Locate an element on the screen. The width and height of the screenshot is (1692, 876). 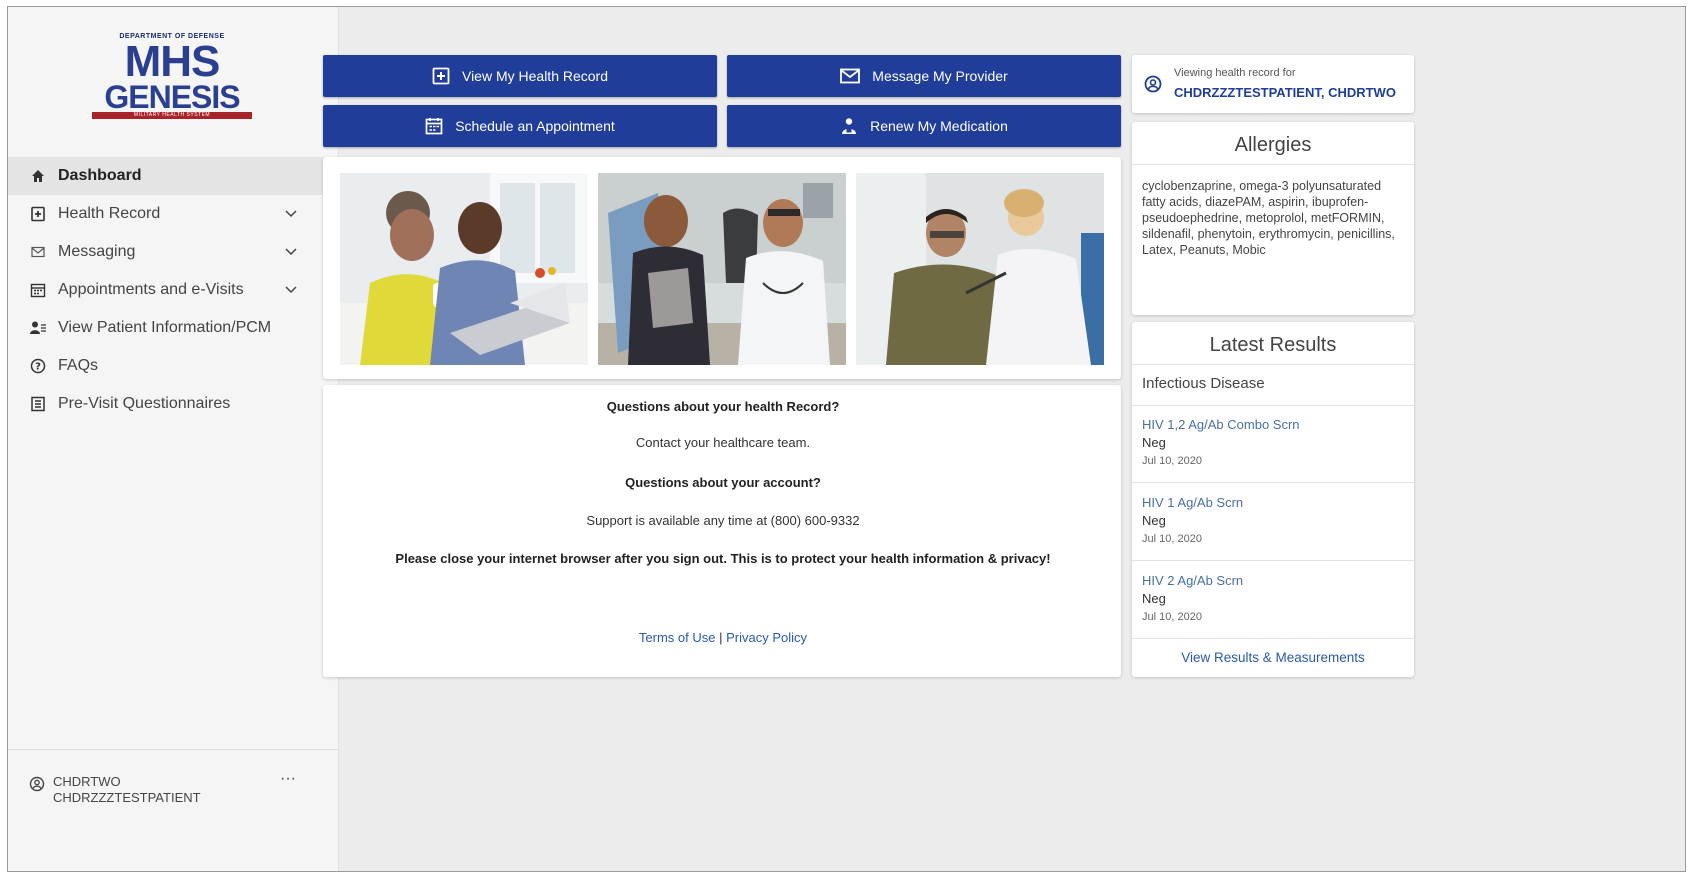
user-menu: CHDRTWO CHDRZZZTESTPATIENT ··· is located at coordinates (173, 810).